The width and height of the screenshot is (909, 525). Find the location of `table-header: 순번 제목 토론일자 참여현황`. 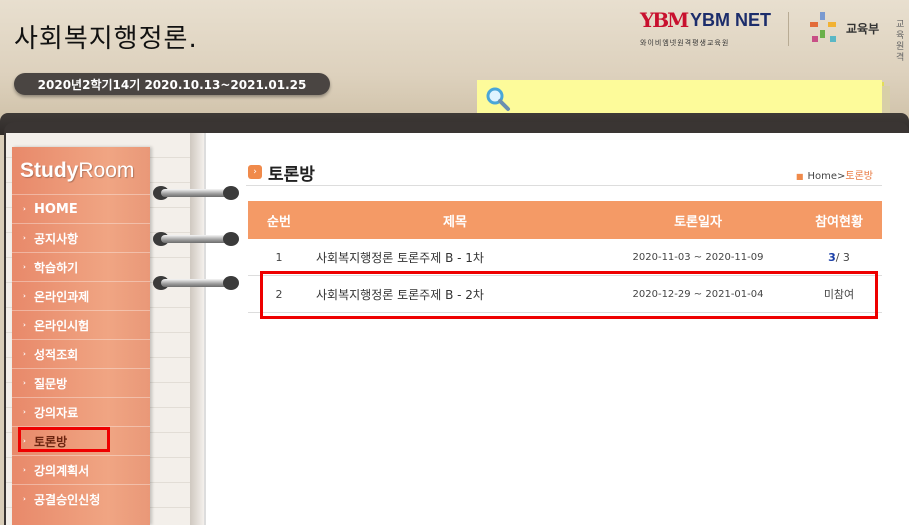

table-header: 순번 제목 토론일자 참여현황 is located at coordinates (565, 220).